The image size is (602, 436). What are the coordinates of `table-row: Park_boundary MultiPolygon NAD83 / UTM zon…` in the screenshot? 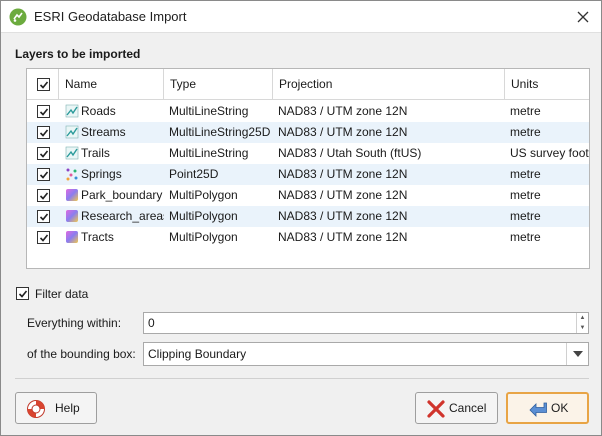 It's located at (308, 195).